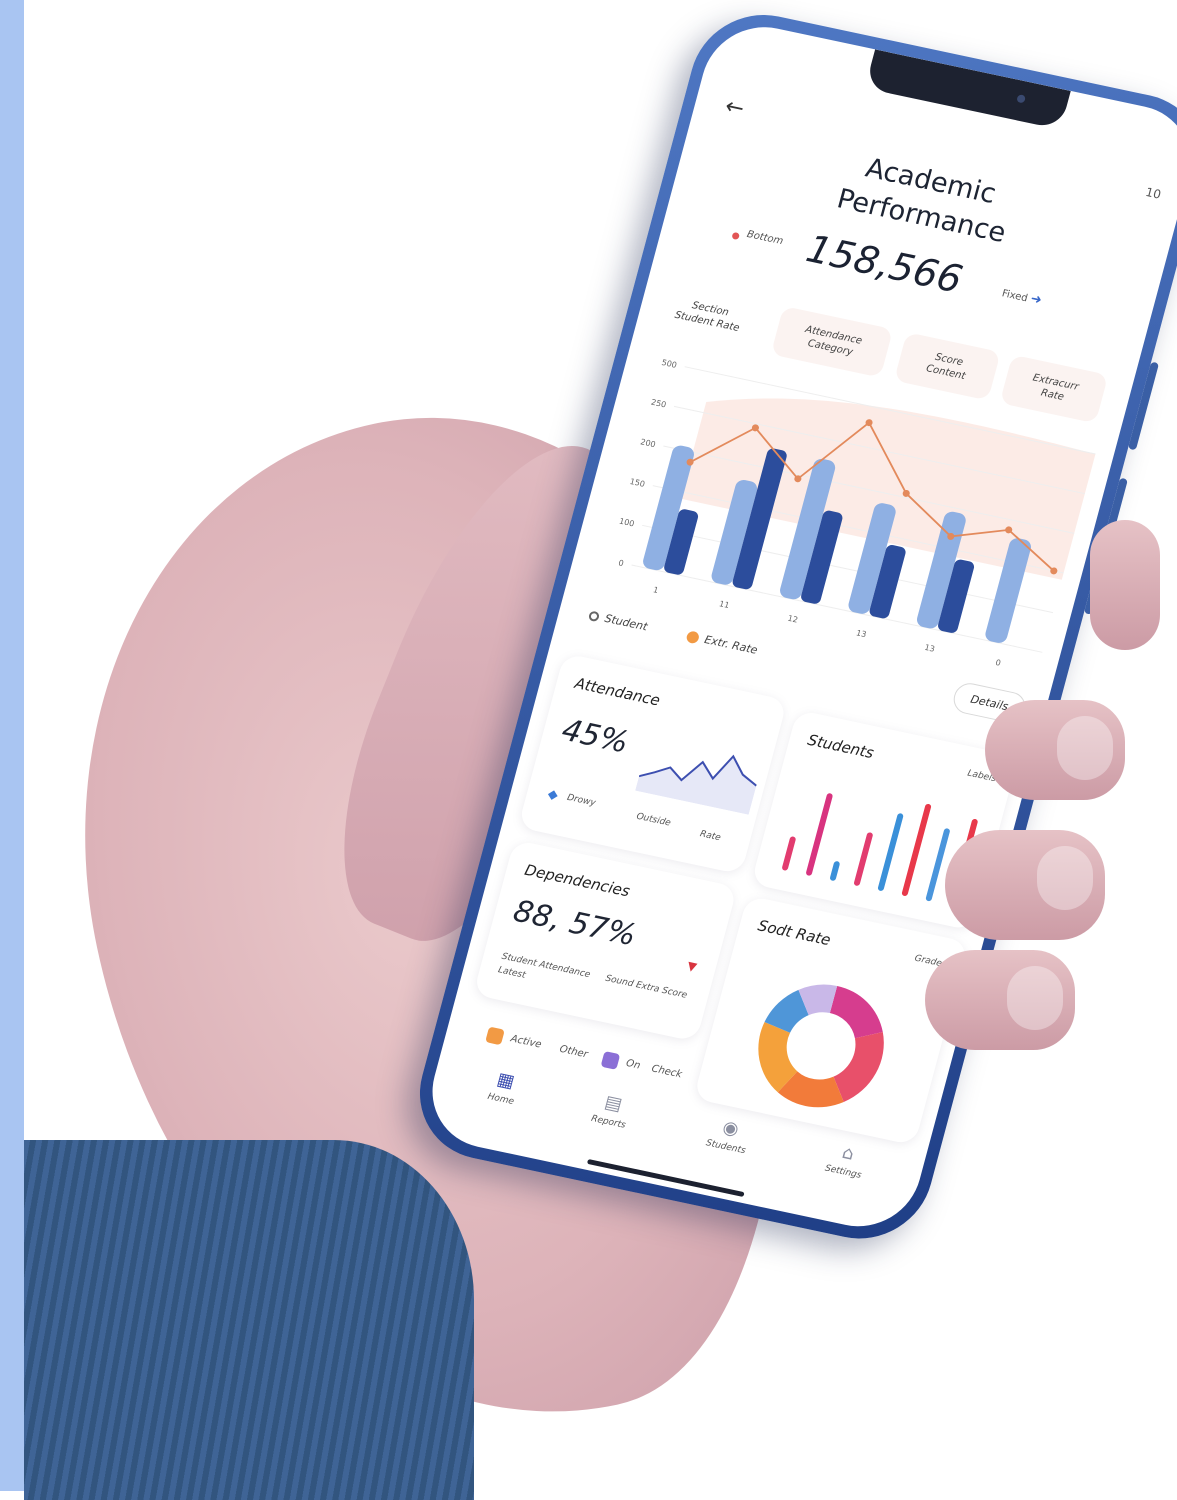 This screenshot has height=1500, width=1177. Describe the element at coordinates (1036, 300) in the screenshot. I see `arrow-right-icon: ➜` at that location.